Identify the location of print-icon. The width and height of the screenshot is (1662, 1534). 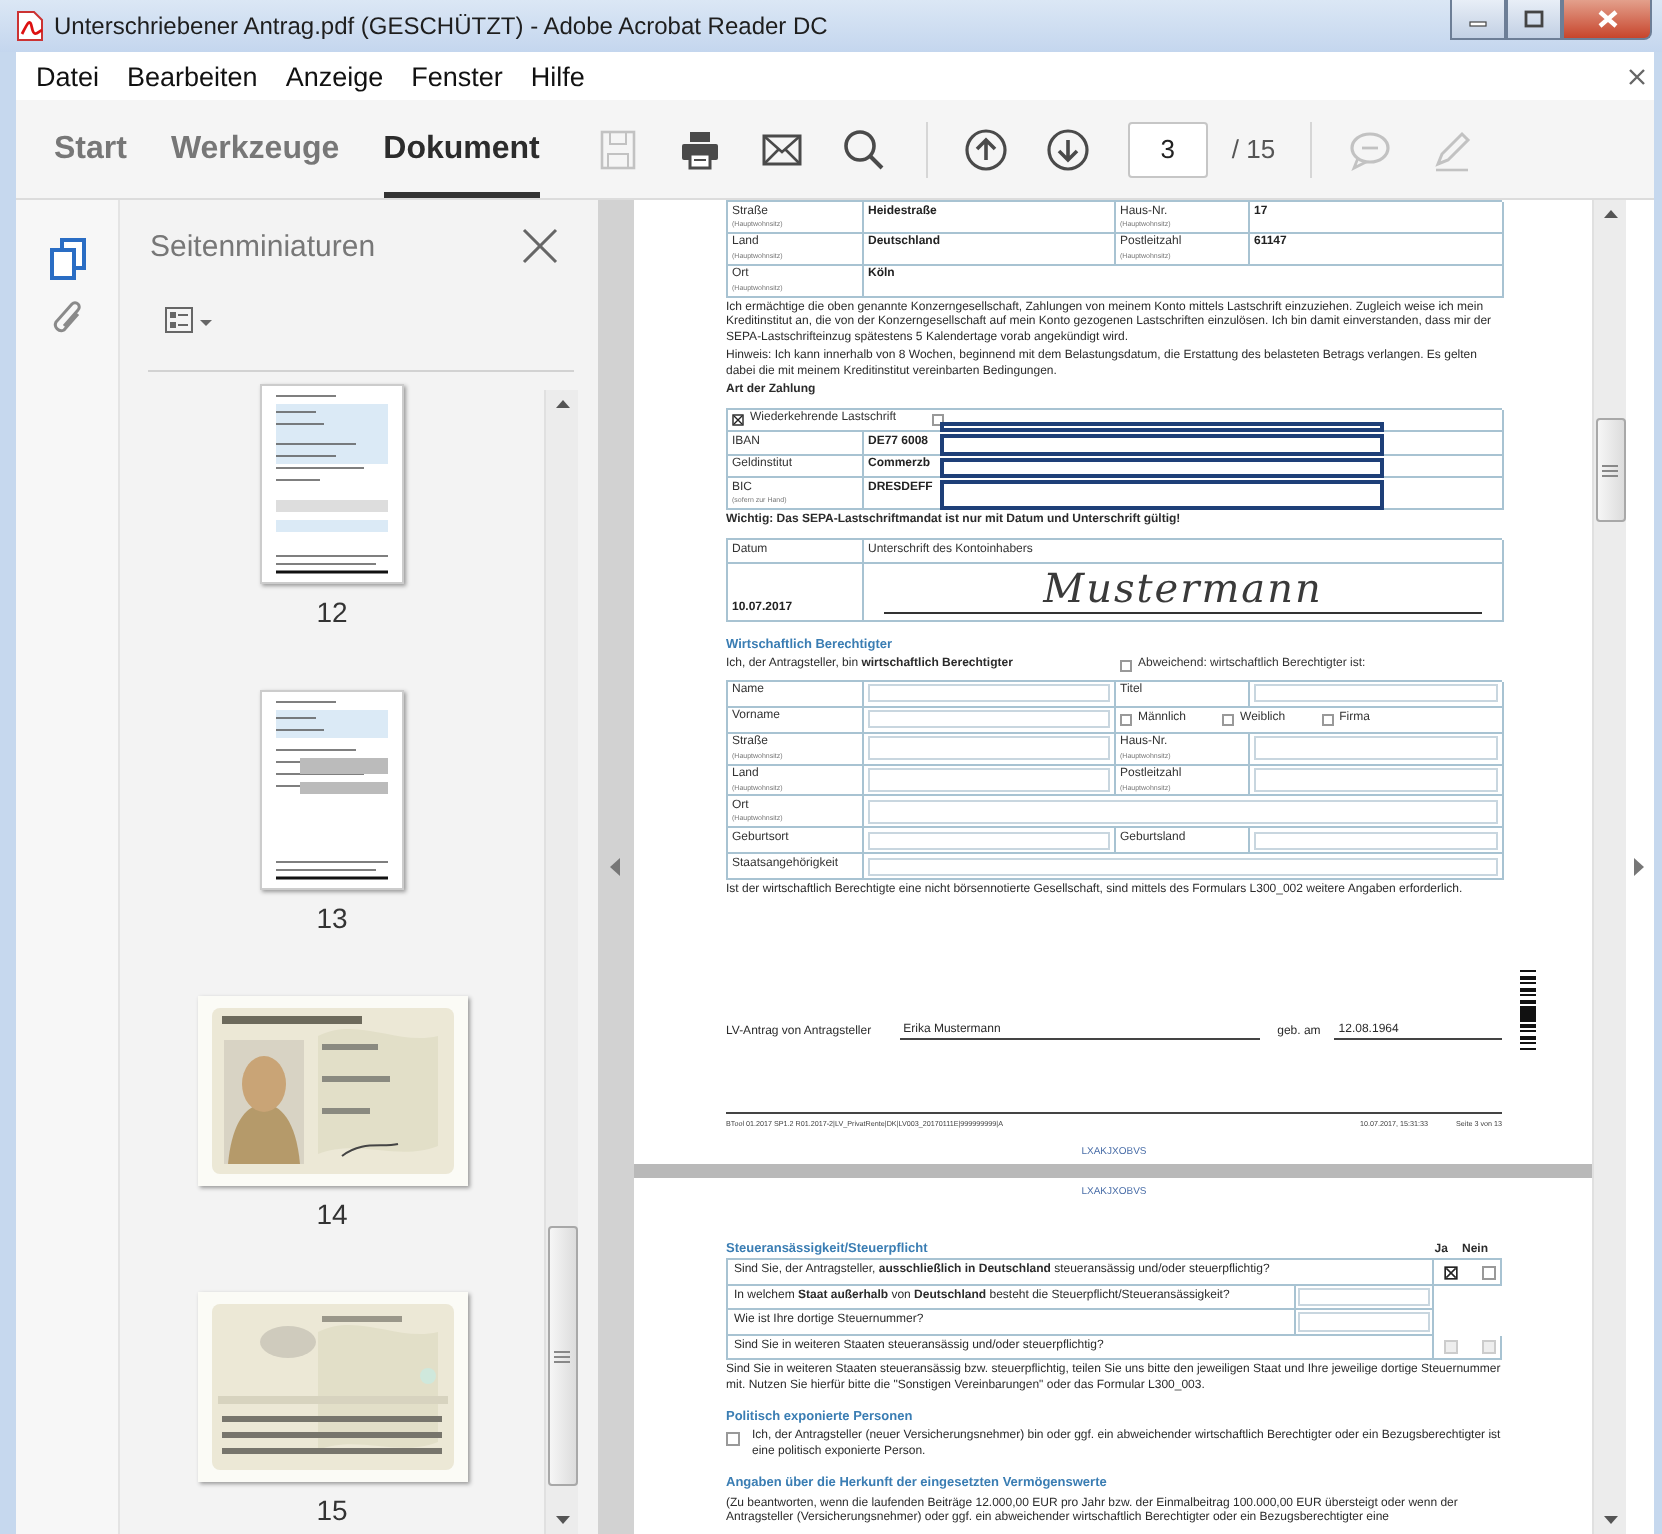
(699, 149).